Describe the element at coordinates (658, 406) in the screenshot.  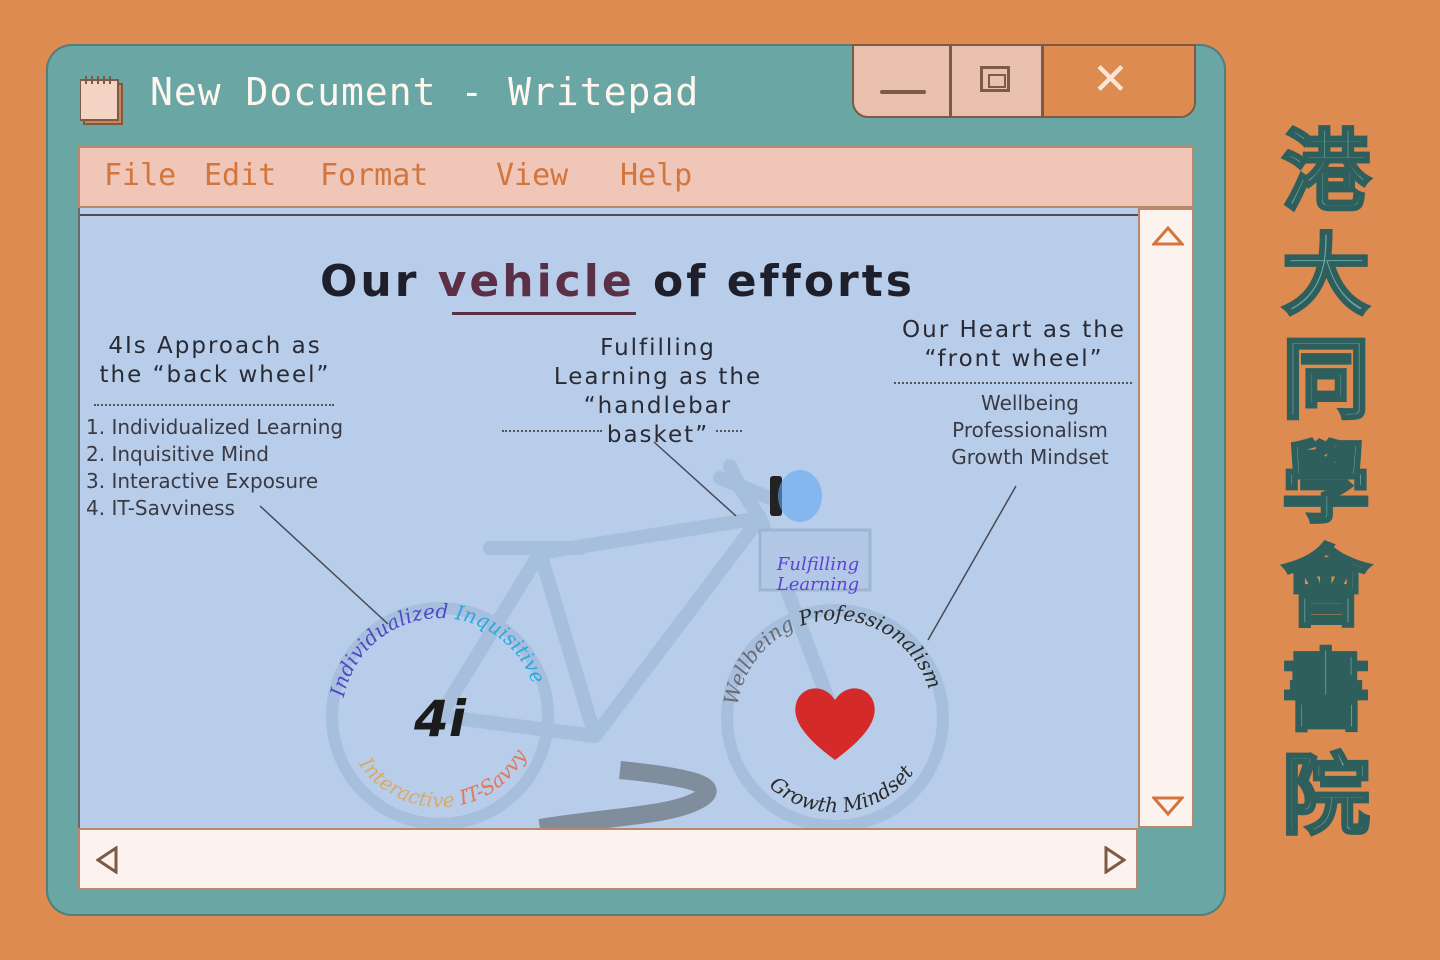
I see `heading-line: “handlebar` at that location.